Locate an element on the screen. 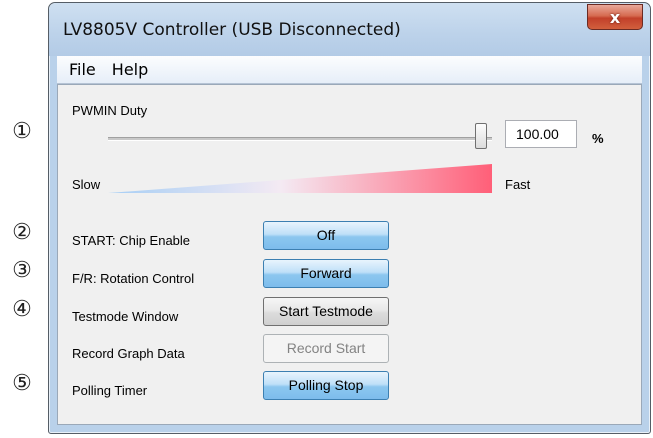  slow-label: Slow is located at coordinates (86, 184).